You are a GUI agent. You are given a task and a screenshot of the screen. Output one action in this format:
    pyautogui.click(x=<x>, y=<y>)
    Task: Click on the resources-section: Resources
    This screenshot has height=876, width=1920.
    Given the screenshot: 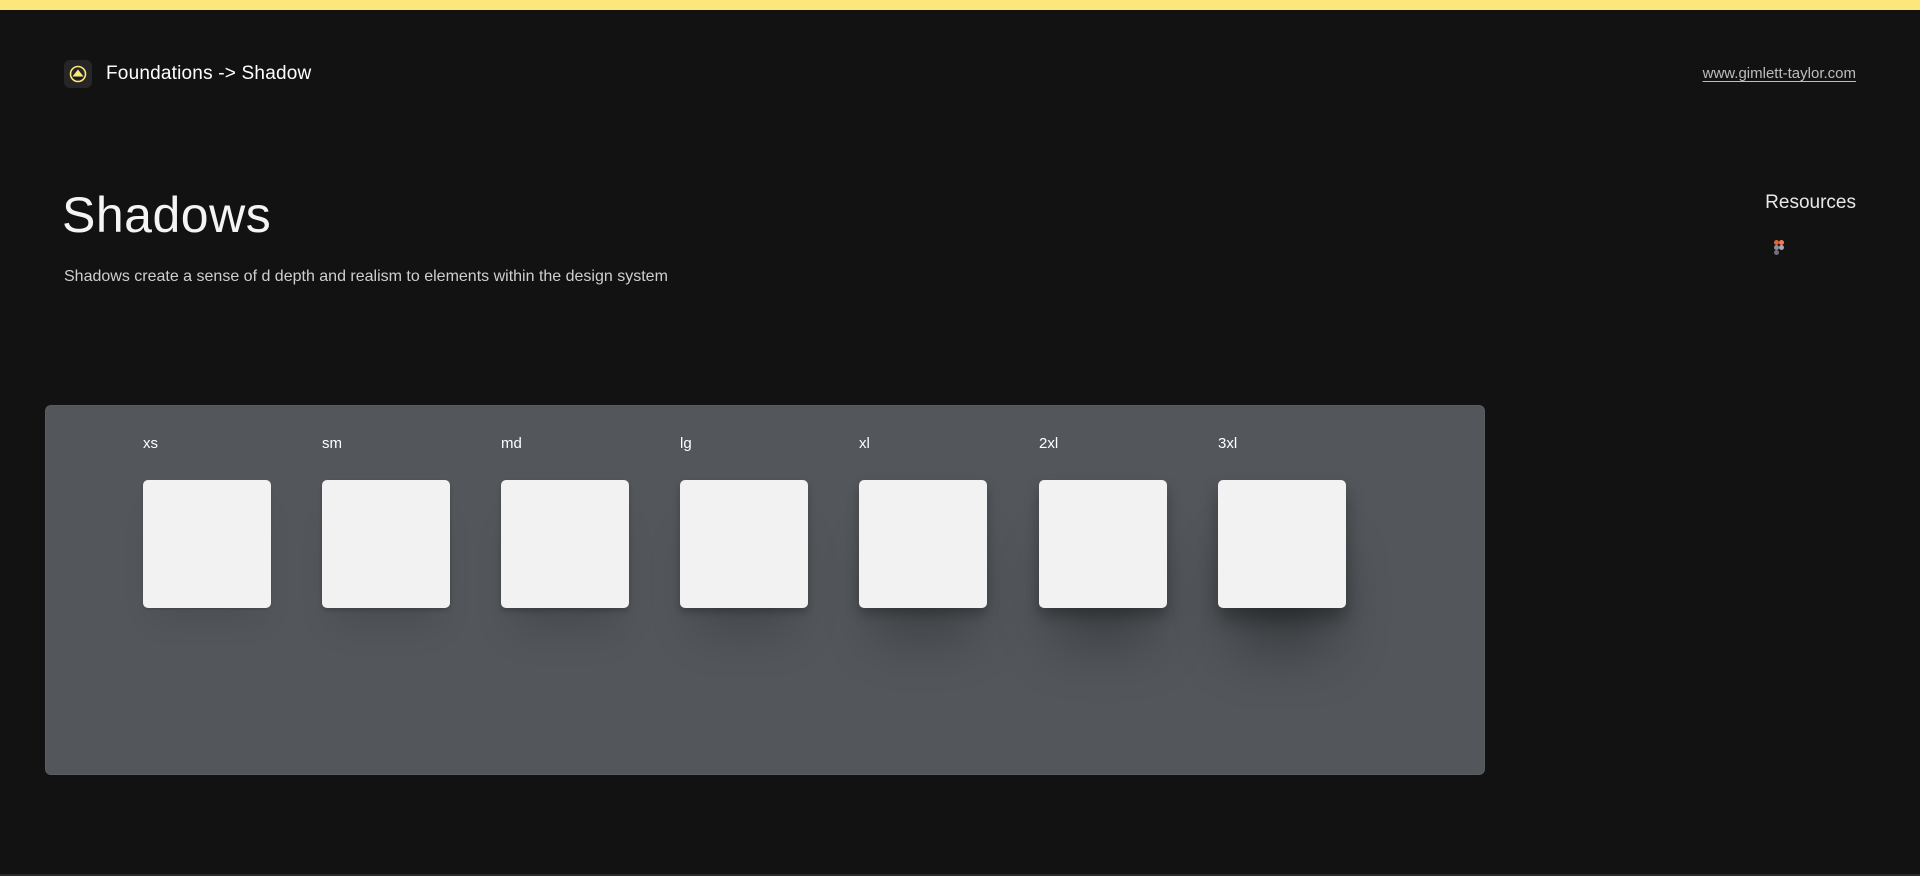 What is the action you would take?
    pyautogui.click(x=1810, y=203)
    